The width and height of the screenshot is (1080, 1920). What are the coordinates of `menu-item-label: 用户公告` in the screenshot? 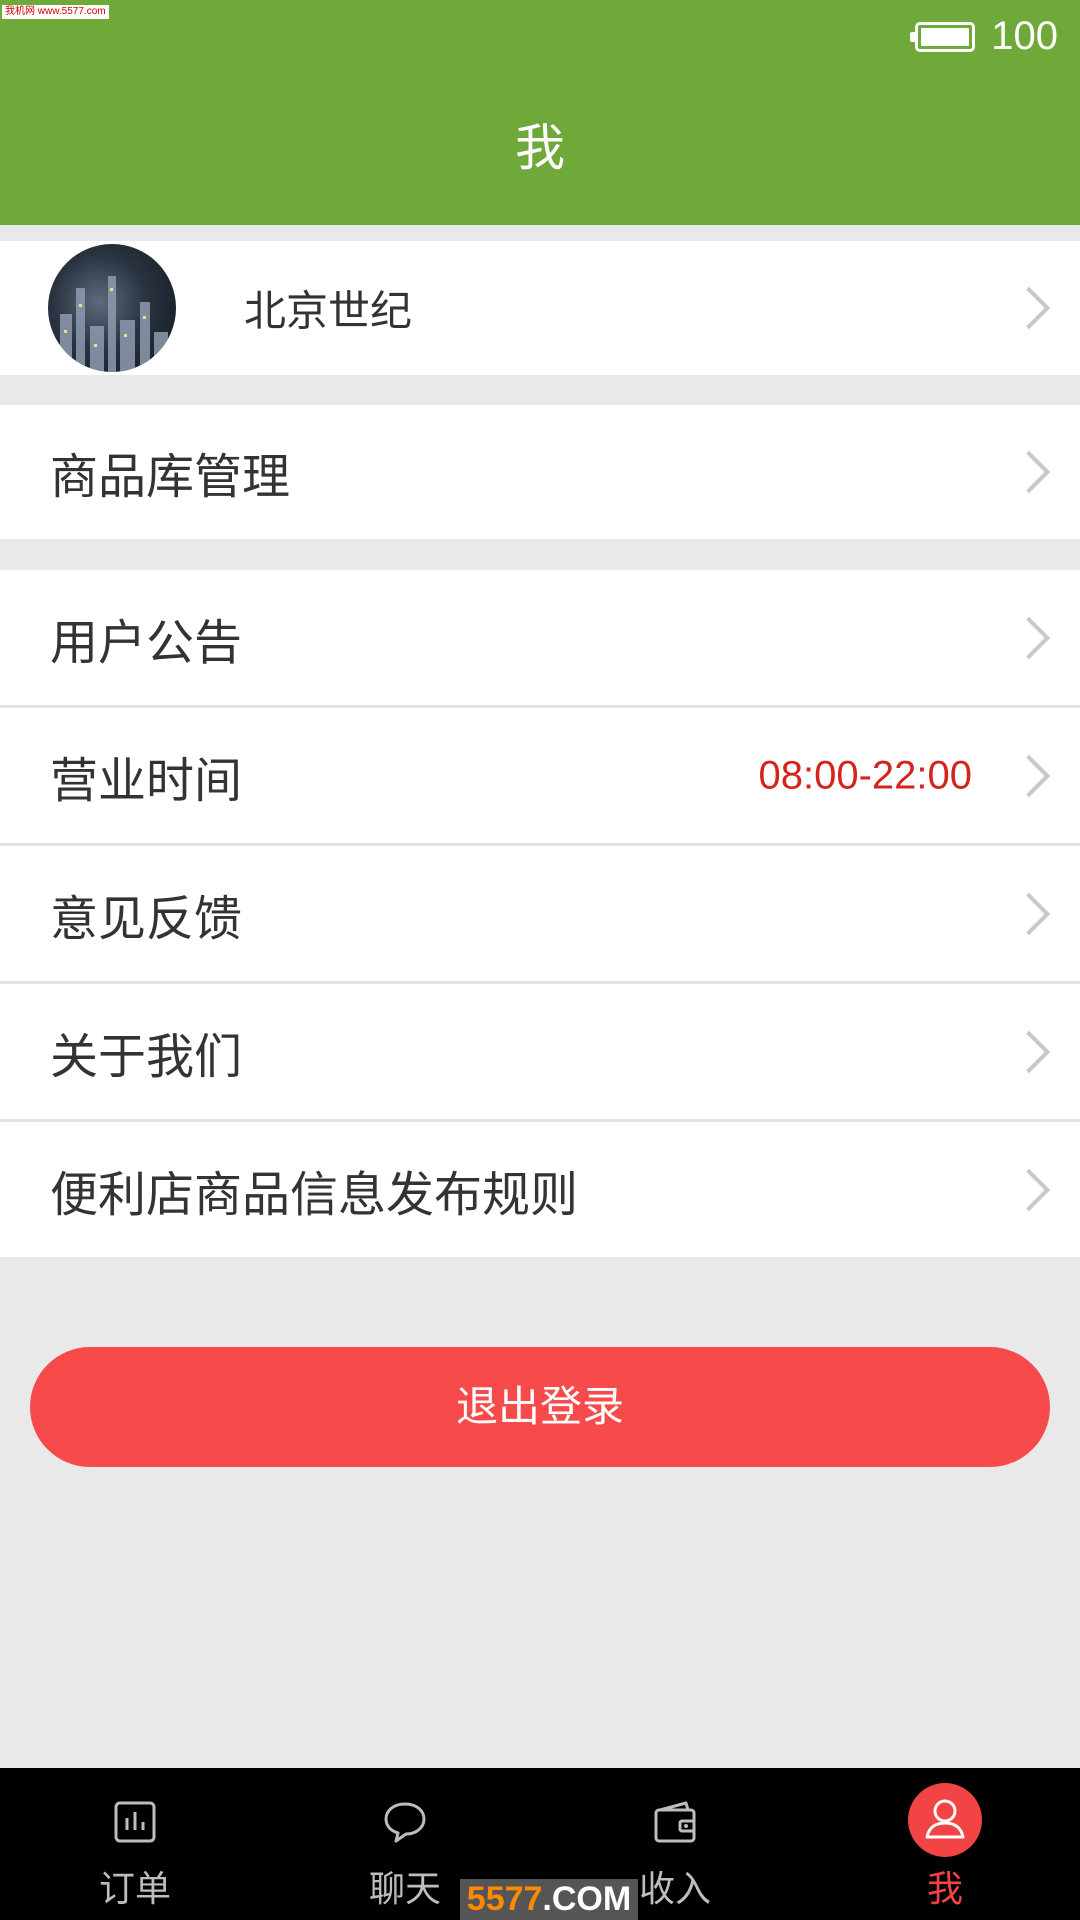 It's located at (146, 642).